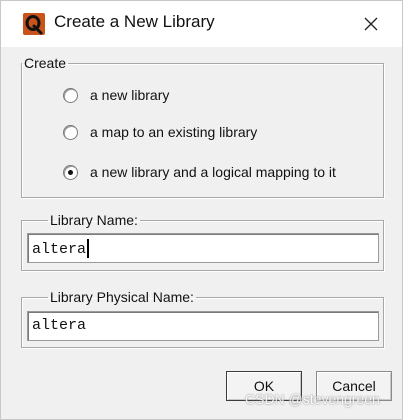 Image resolution: width=403 pixels, height=420 pixels. I want to click on radio-label: a map to an existing library, so click(174, 132).